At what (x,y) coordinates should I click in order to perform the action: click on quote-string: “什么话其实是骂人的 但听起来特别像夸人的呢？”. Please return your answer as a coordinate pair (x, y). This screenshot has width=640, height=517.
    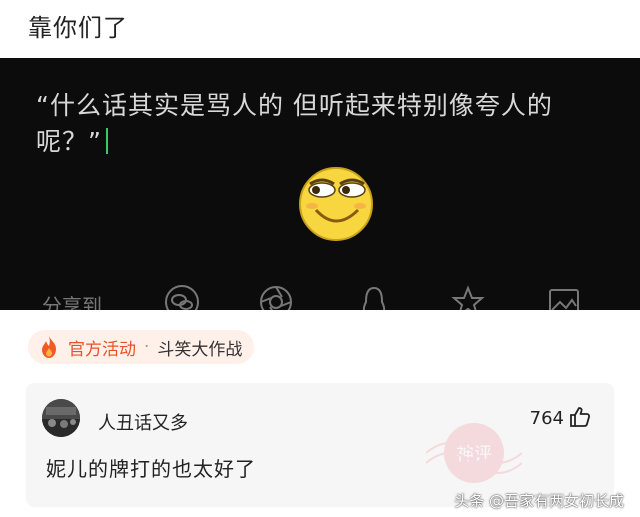
    Looking at the image, I should click on (294, 123).